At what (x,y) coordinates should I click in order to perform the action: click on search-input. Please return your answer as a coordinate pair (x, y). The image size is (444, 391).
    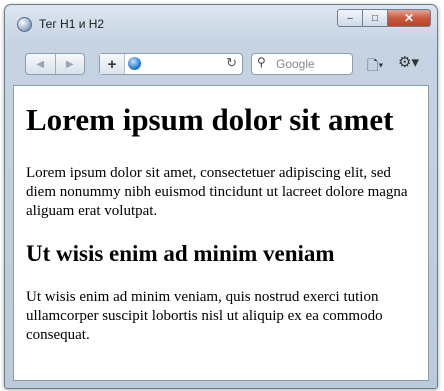
    Looking at the image, I should click on (313, 64).